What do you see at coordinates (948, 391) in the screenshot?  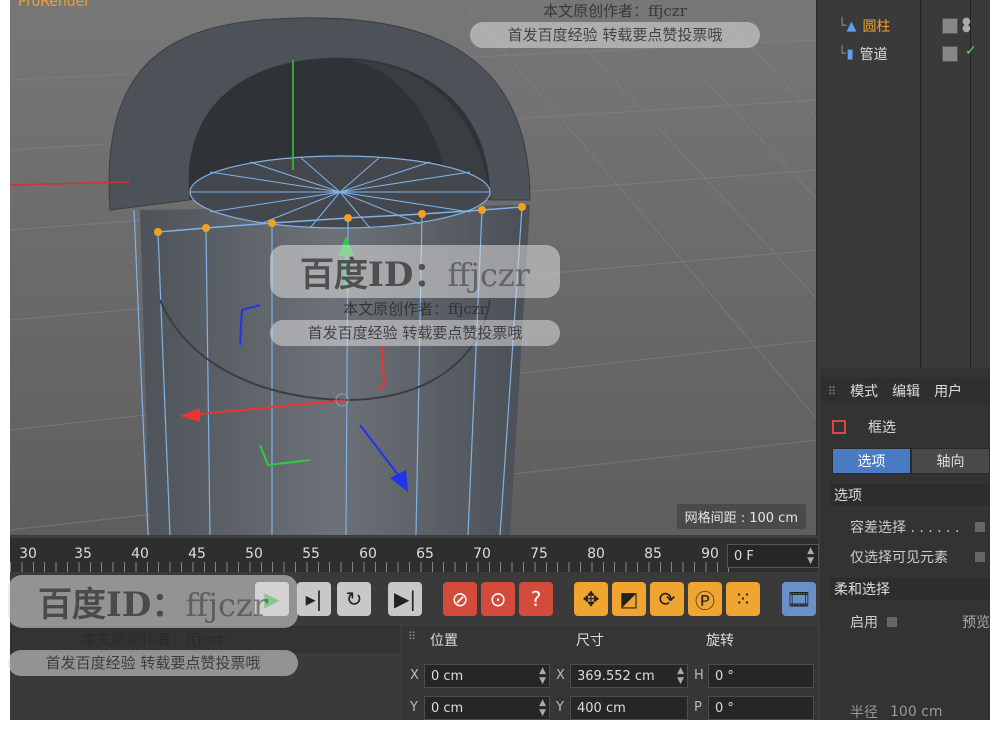 I see `menu-user: 用户` at bounding box center [948, 391].